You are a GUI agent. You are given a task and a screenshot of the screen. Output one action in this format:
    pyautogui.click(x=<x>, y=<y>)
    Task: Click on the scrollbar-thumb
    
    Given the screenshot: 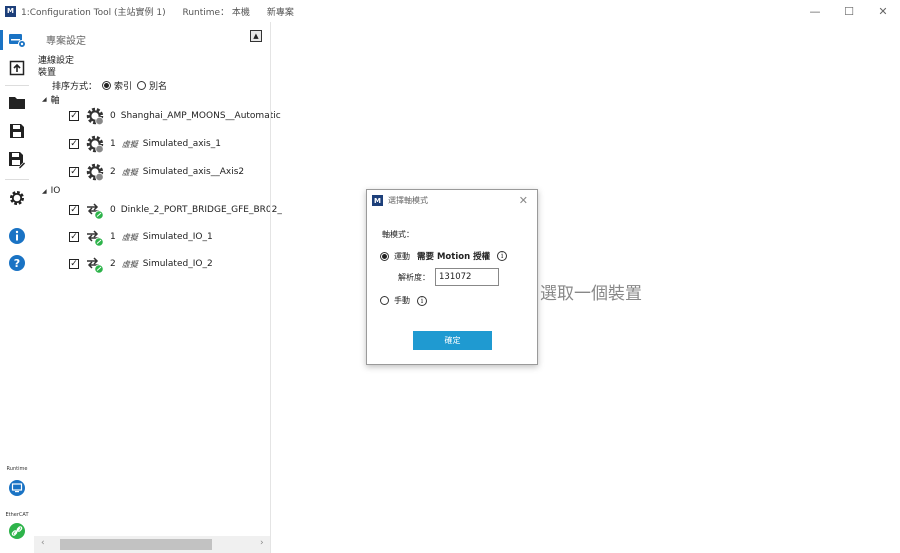 What is the action you would take?
    pyautogui.click(x=136, y=544)
    